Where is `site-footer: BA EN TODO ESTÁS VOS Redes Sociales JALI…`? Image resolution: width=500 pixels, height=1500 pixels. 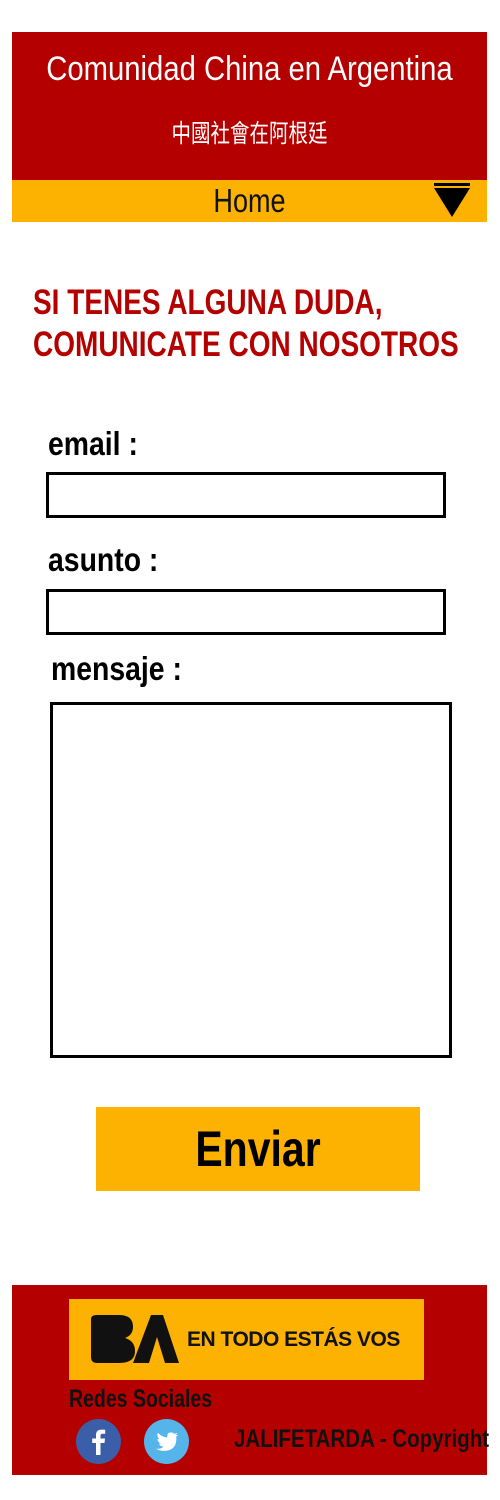 site-footer: BA EN TODO ESTÁS VOS Redes Sociales JALI… is located at coordinates (251, 1380).